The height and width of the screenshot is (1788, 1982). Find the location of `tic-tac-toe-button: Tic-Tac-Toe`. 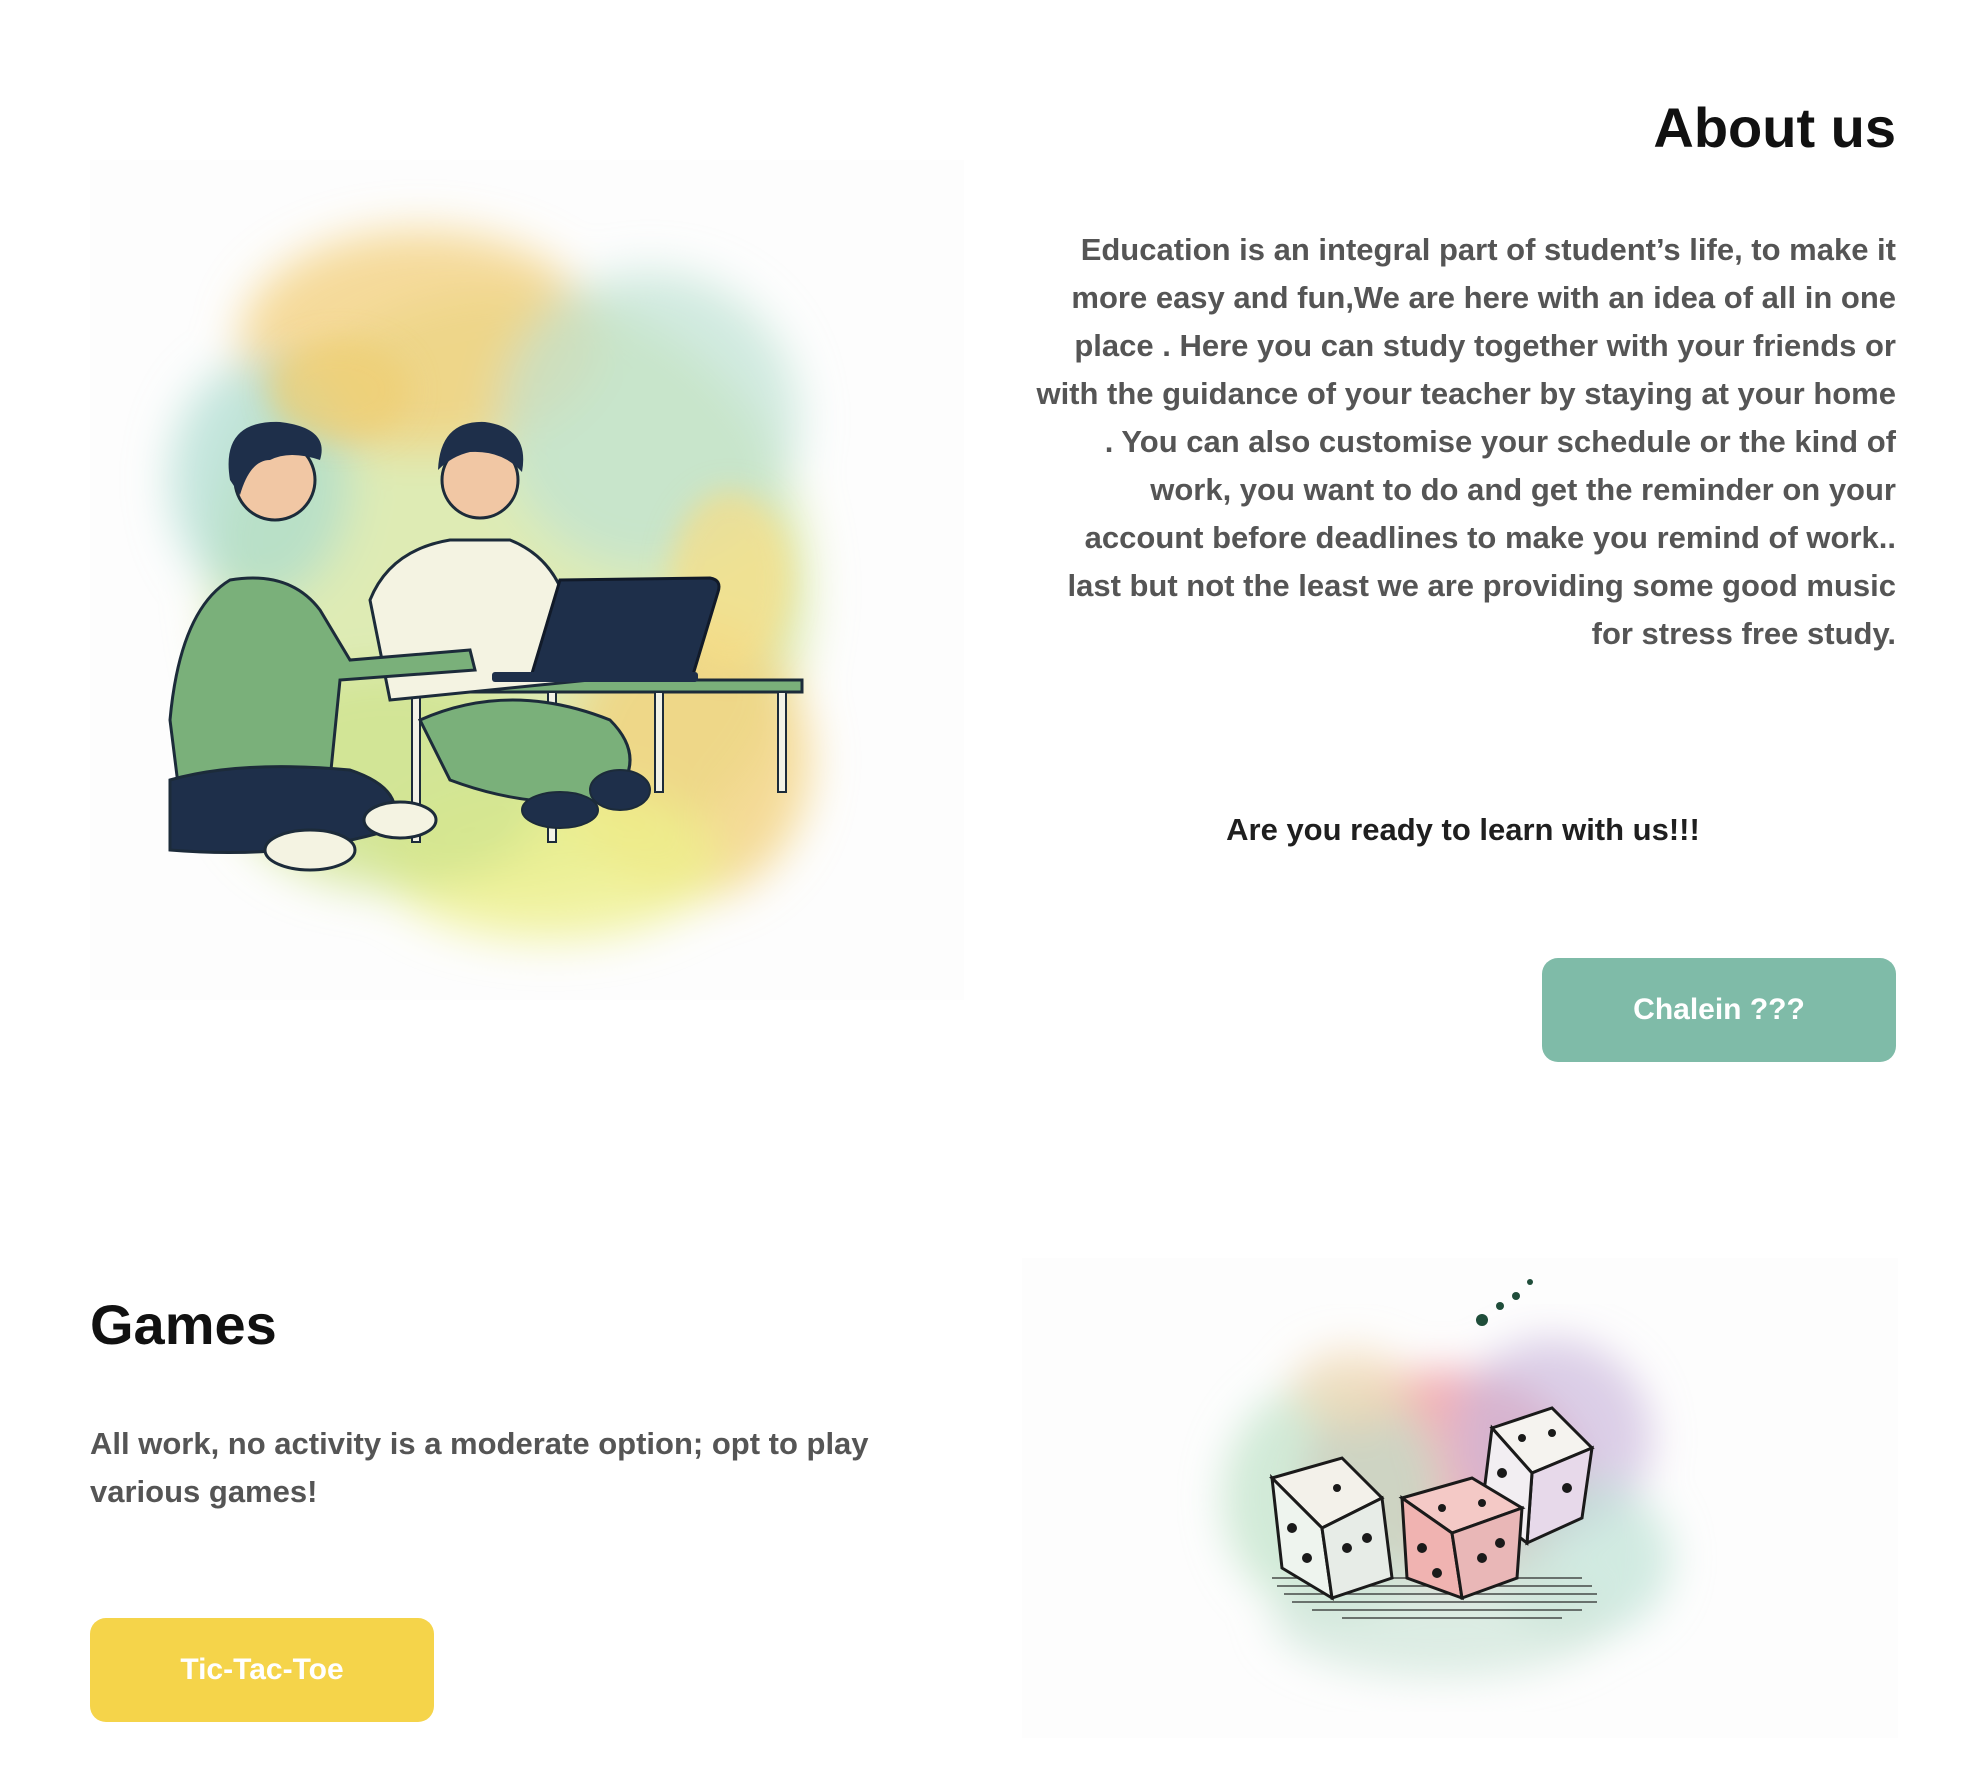

tic-tac-toe-button: Tic-Tac-Toe is located at coordinates (262, 1670).